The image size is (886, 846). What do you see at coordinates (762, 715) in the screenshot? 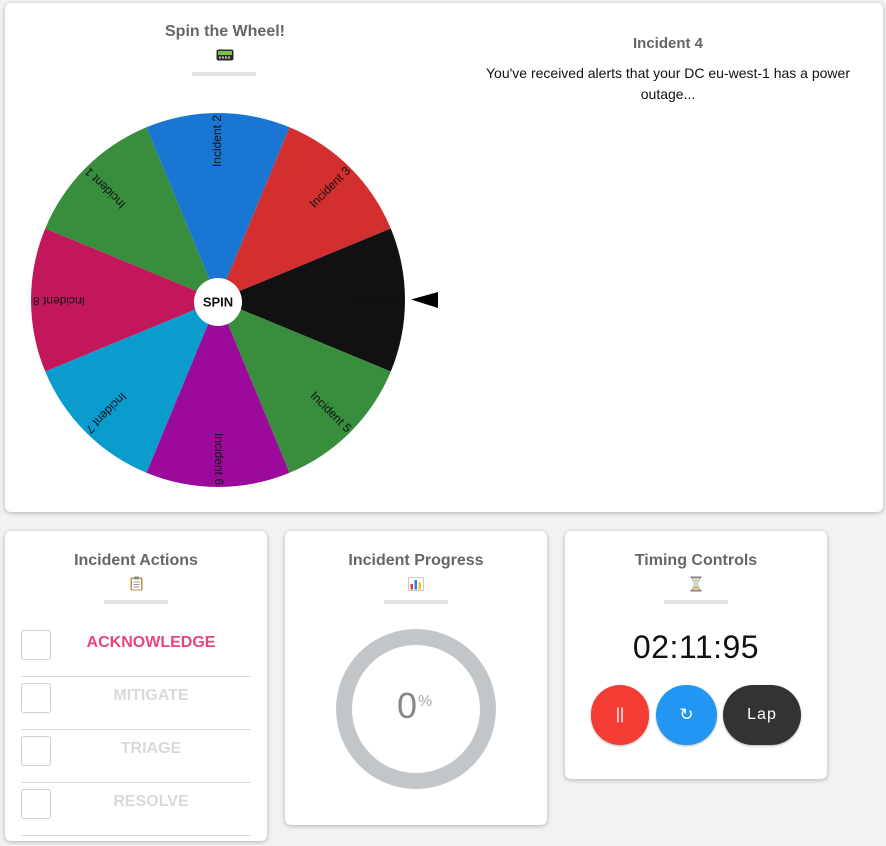
I see `lap-button: Lap` at bounding box center [762, 715].